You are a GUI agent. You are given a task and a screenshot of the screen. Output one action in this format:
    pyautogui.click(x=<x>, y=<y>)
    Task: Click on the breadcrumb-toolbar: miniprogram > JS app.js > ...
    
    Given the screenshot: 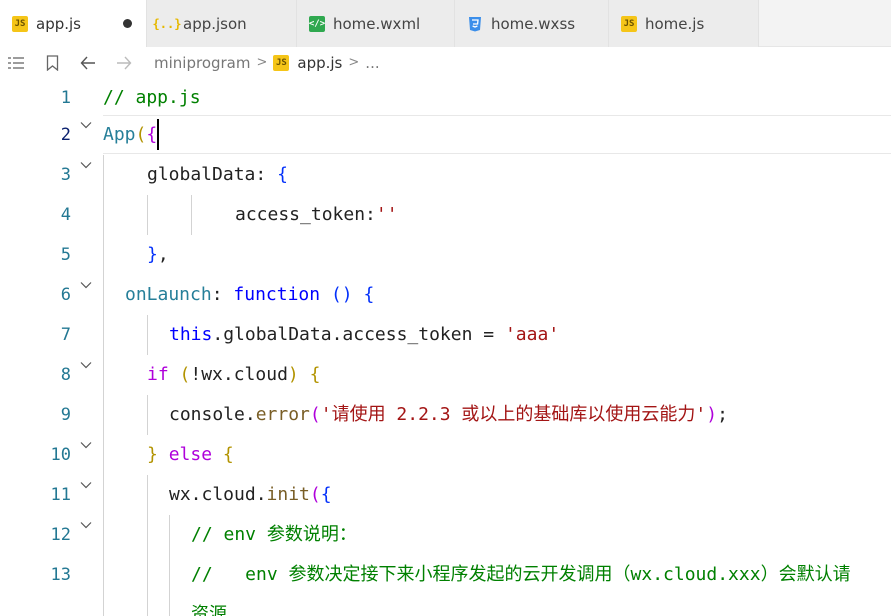 What is the action you would take?
    pyautogui.click(x=445, y=62)
    